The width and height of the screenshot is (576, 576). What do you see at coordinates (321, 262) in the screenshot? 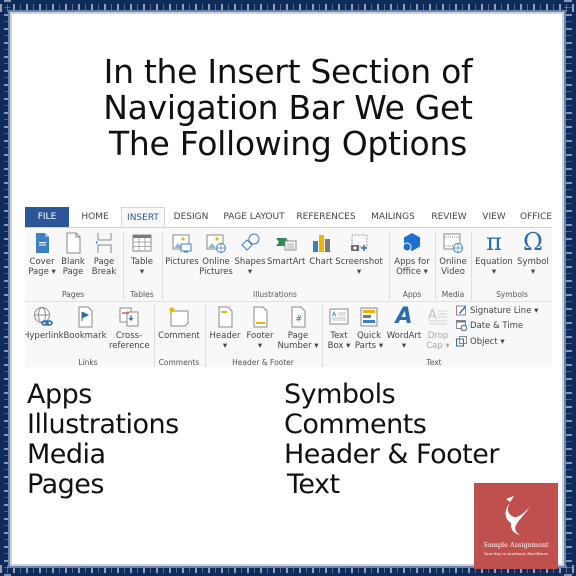
I see `chart-label-1: Chart` at bounding box center [321, 262].